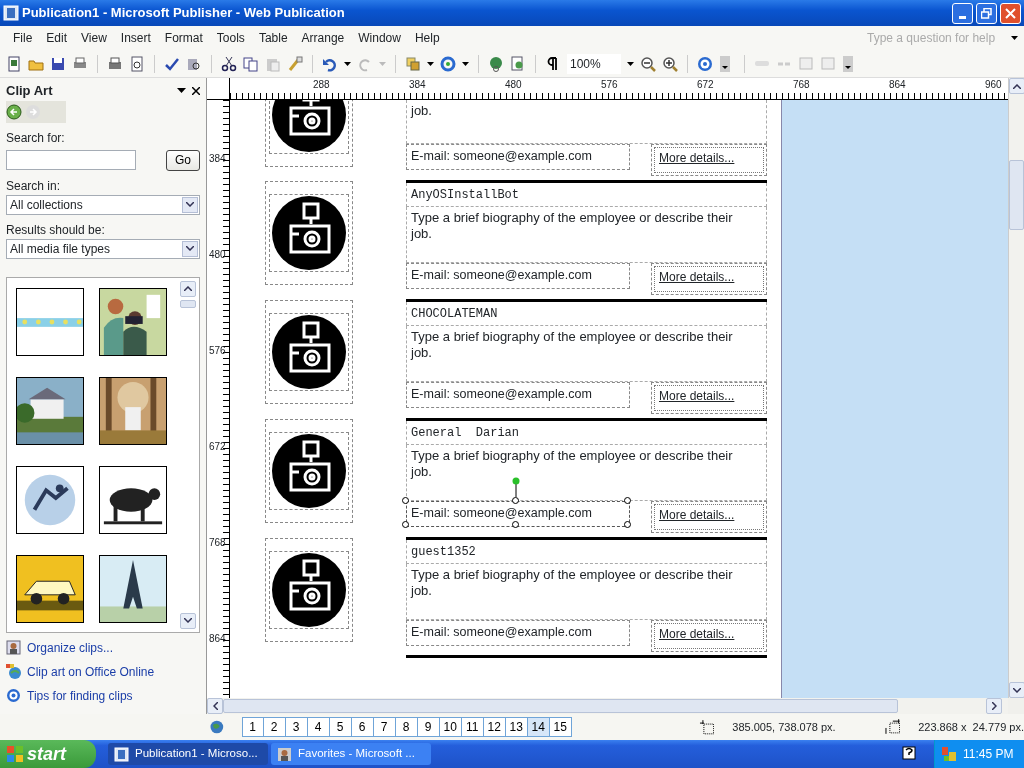 This screenshot has height=768, width=1024. What do you see at coordinates (137, 63) in the screenshot?
I see `print-preview-icon` at bounding box center [137, 63].